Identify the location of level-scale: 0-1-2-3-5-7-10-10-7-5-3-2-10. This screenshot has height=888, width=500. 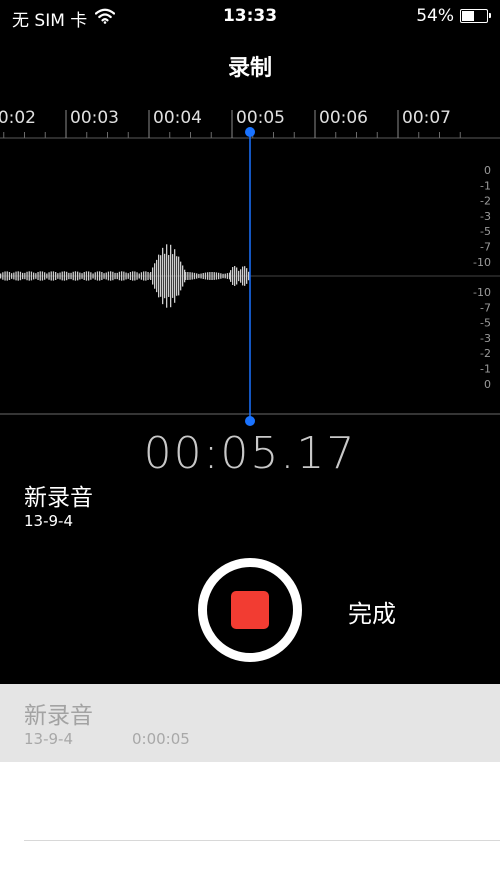
(482, 277).